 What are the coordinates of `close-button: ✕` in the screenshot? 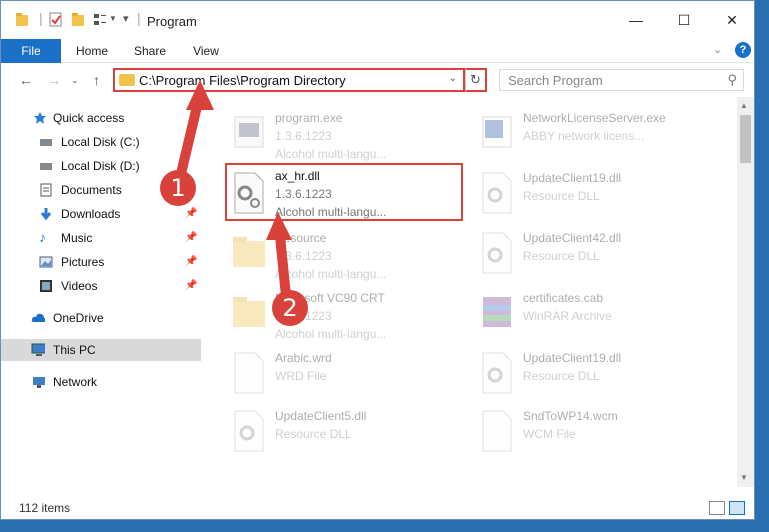 It's located at (731, 20).